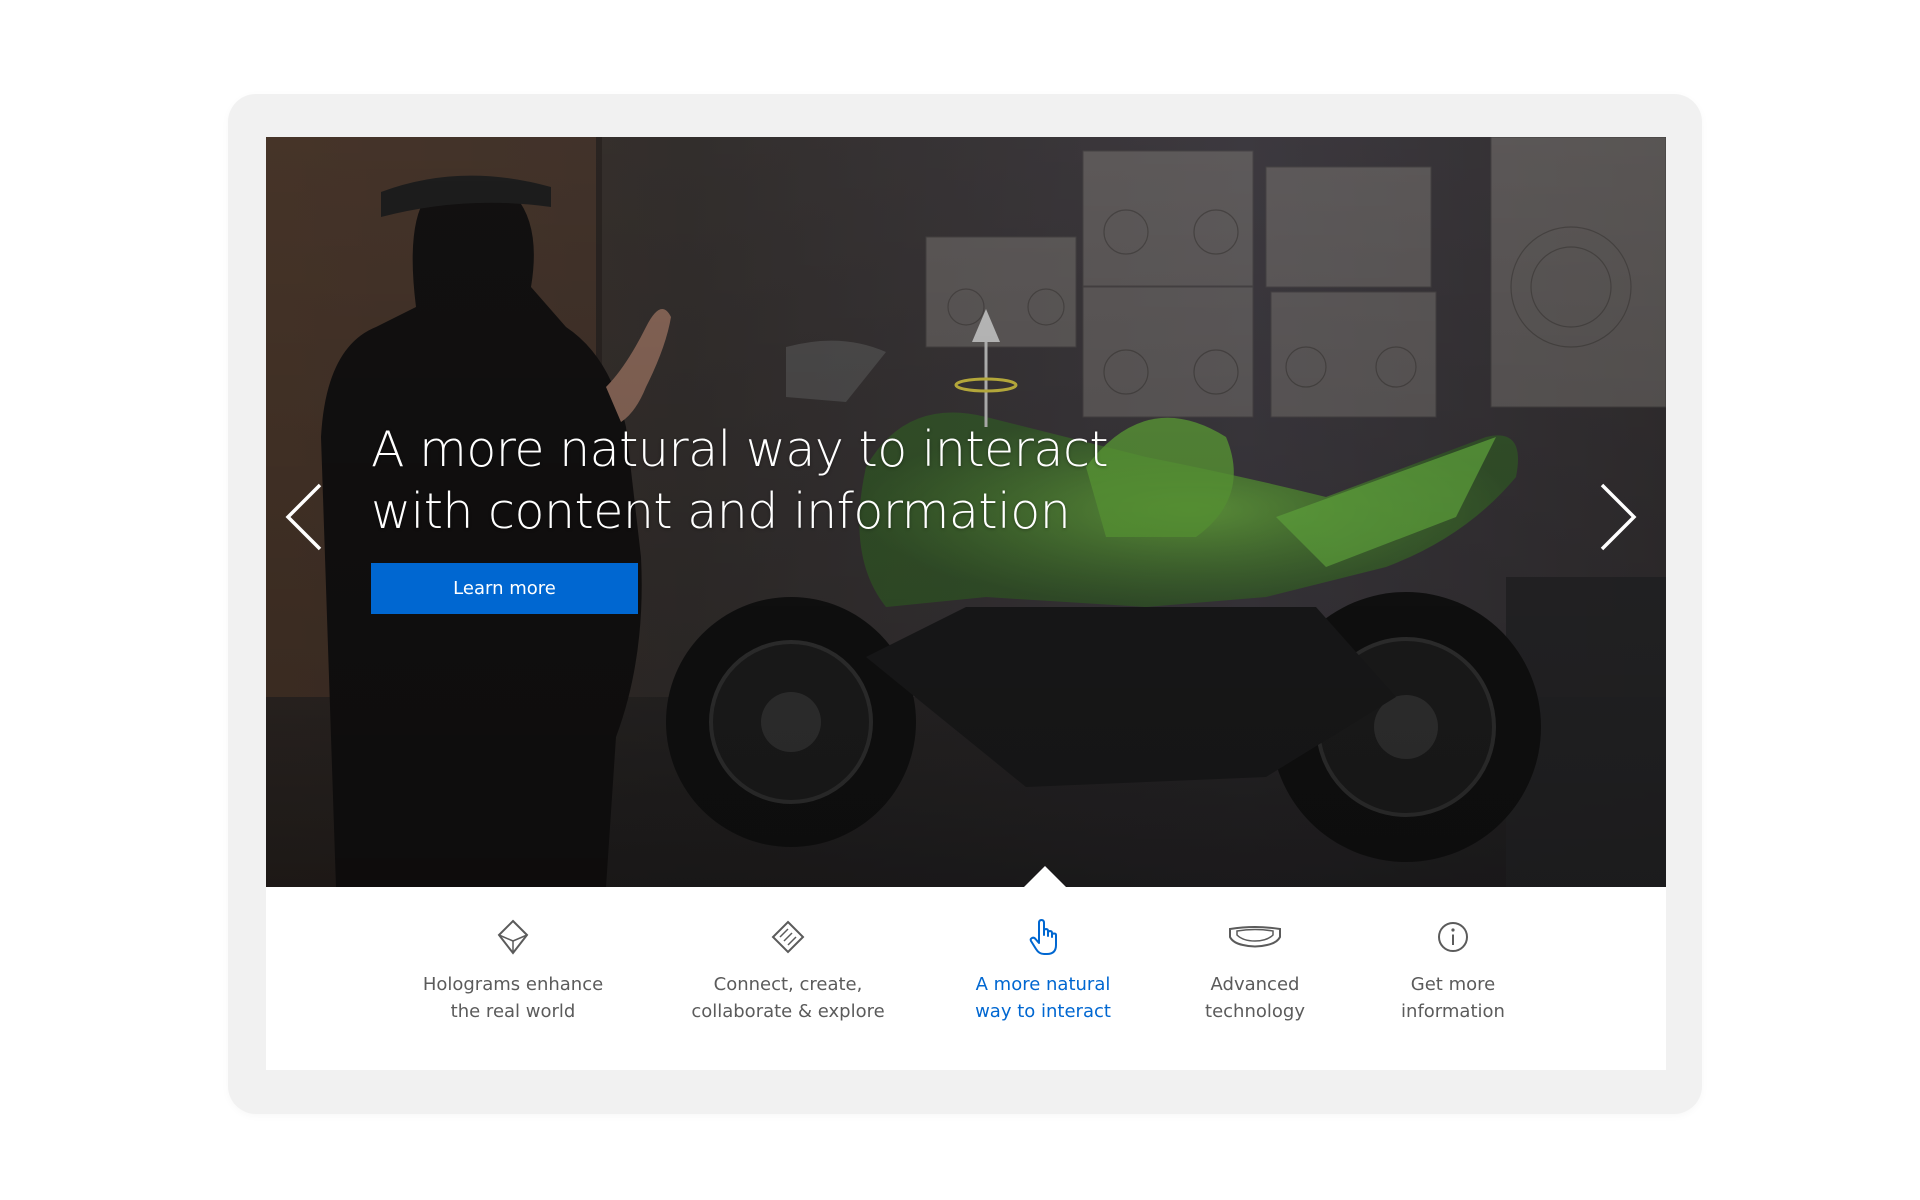 The width and height of the screenshot is (1920, 1200). Describe the element at coordinates (303, 517) in the screenshot. I see `chevron-left-icon` at that location.